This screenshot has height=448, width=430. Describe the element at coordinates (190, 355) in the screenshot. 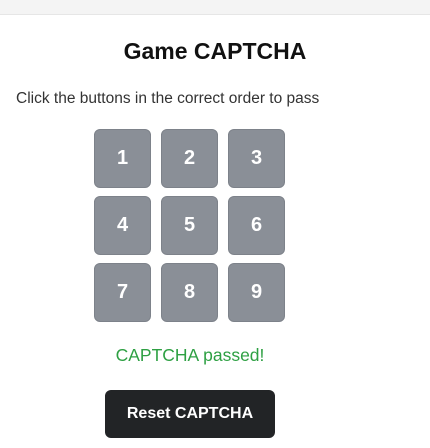

I see `captcha-status-message: CAPTCHA passed!` at that location.